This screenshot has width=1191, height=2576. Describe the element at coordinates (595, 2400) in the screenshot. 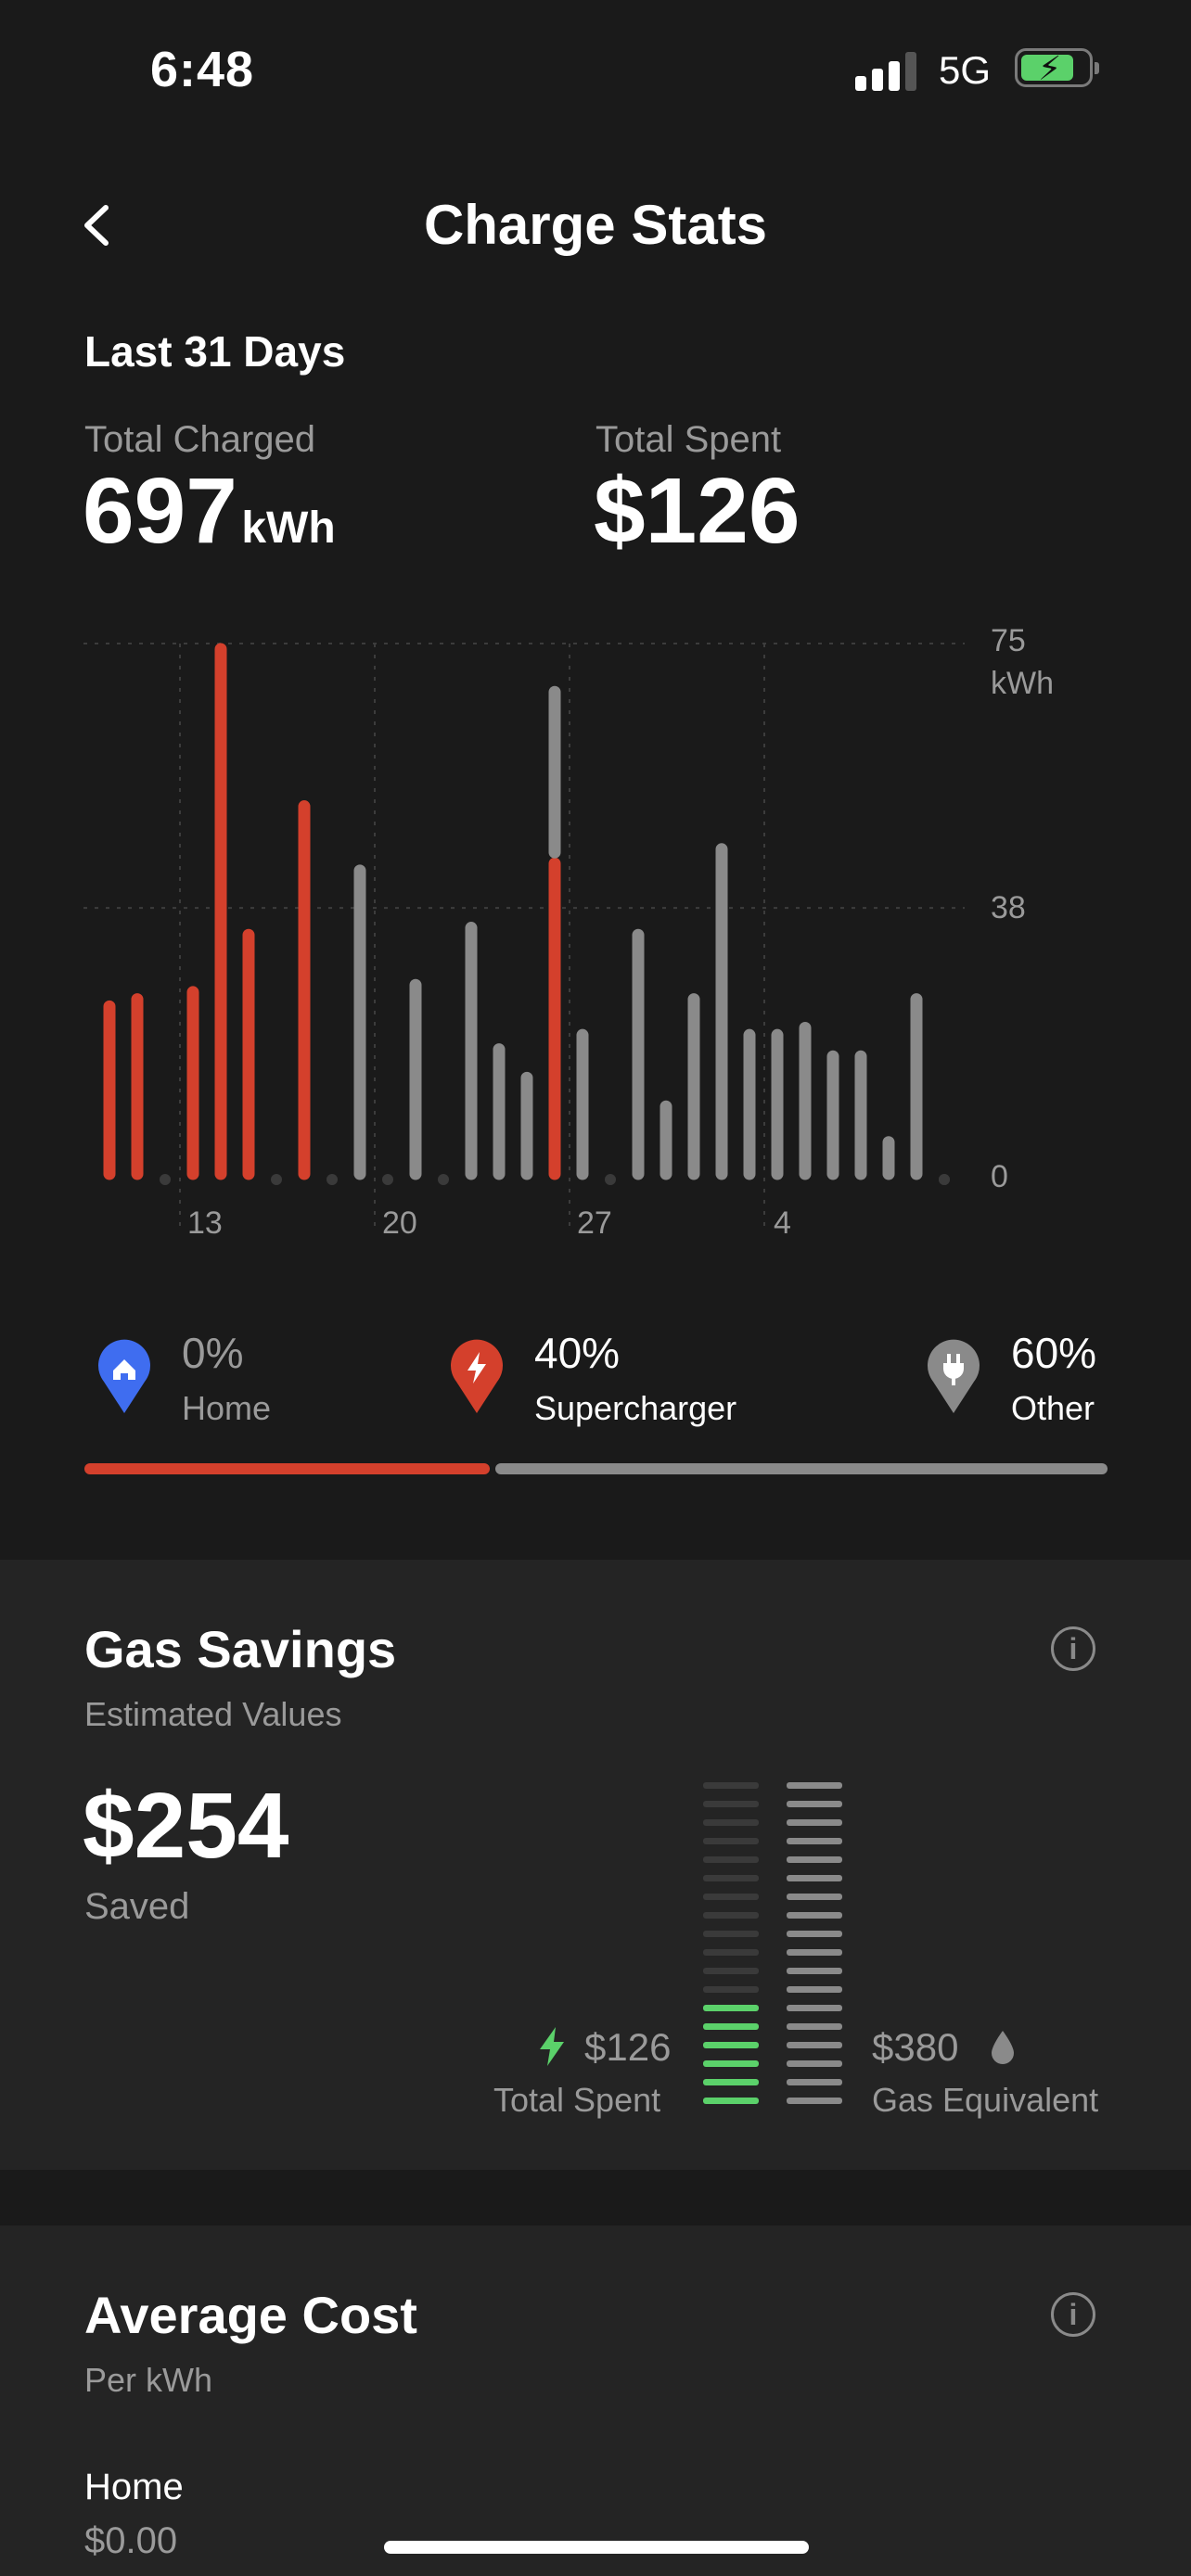

I see `average-cost-card` at that location.